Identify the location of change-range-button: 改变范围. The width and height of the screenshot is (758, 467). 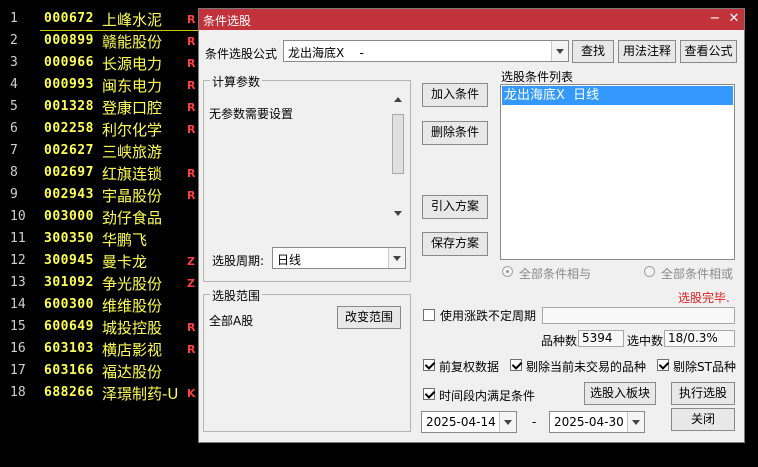
(369, 317).